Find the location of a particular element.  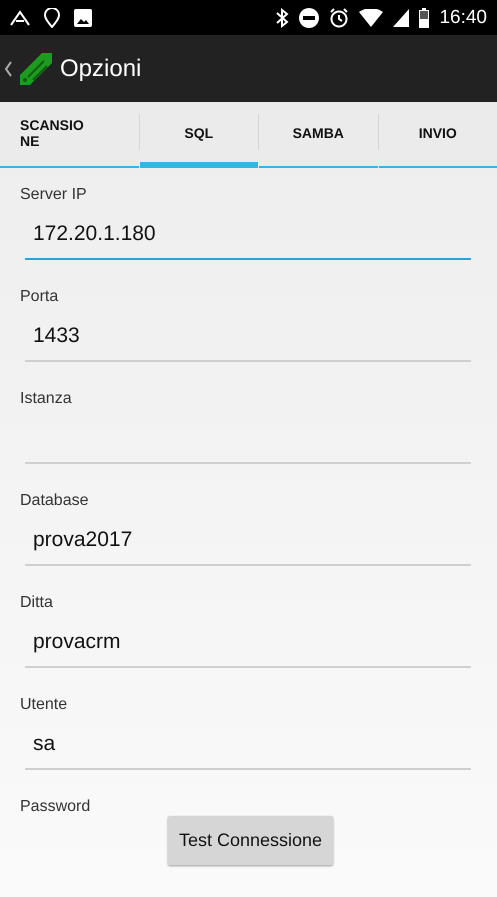

field-label: Porta is located at coordinates (40, 297).